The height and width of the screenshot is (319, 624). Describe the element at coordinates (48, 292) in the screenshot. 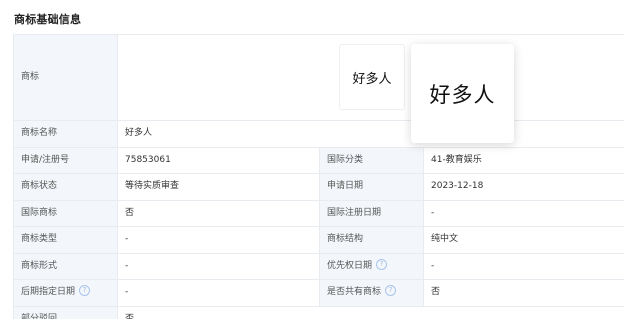

I see `later-date-label: 后期指定日期` at that location.